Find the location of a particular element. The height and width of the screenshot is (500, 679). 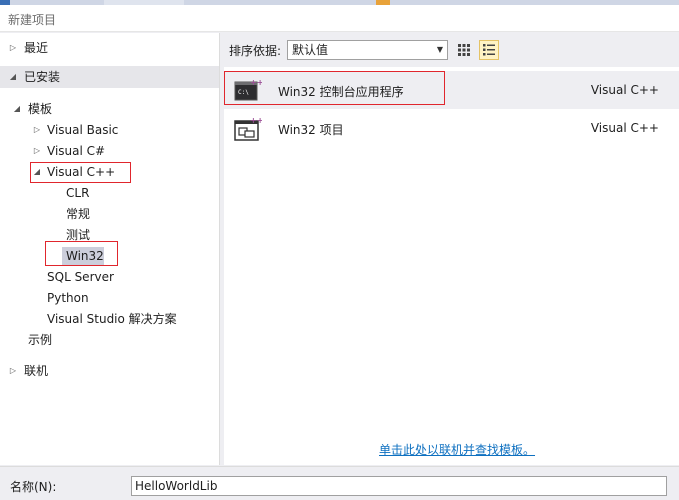

grid-view-button is located at coordinates (464, 50).